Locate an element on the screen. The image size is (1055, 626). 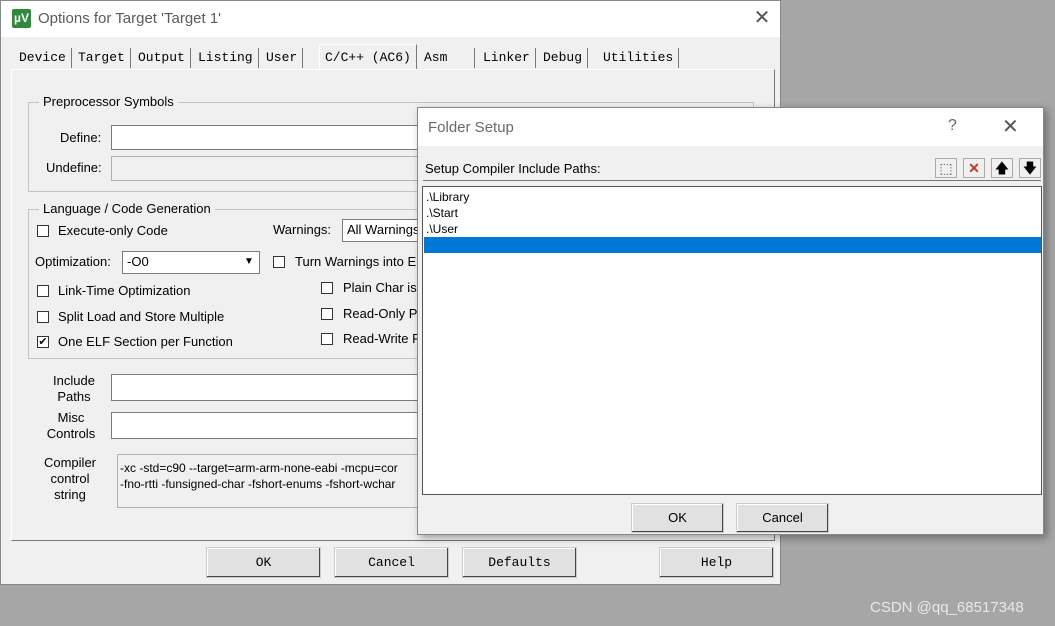
undefine-label: Undefine: is located at coordinates (74, 167).